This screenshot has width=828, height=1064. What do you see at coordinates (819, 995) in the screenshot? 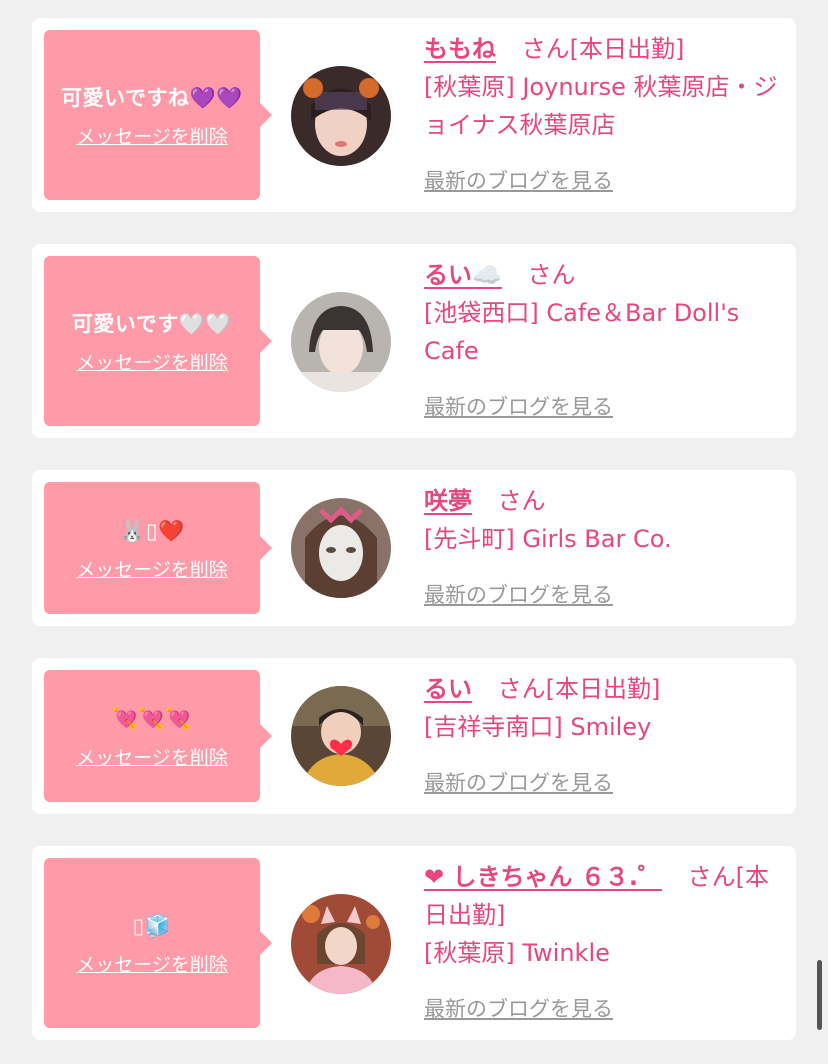
I see `scrollbar` at bounding box center [819, 995].